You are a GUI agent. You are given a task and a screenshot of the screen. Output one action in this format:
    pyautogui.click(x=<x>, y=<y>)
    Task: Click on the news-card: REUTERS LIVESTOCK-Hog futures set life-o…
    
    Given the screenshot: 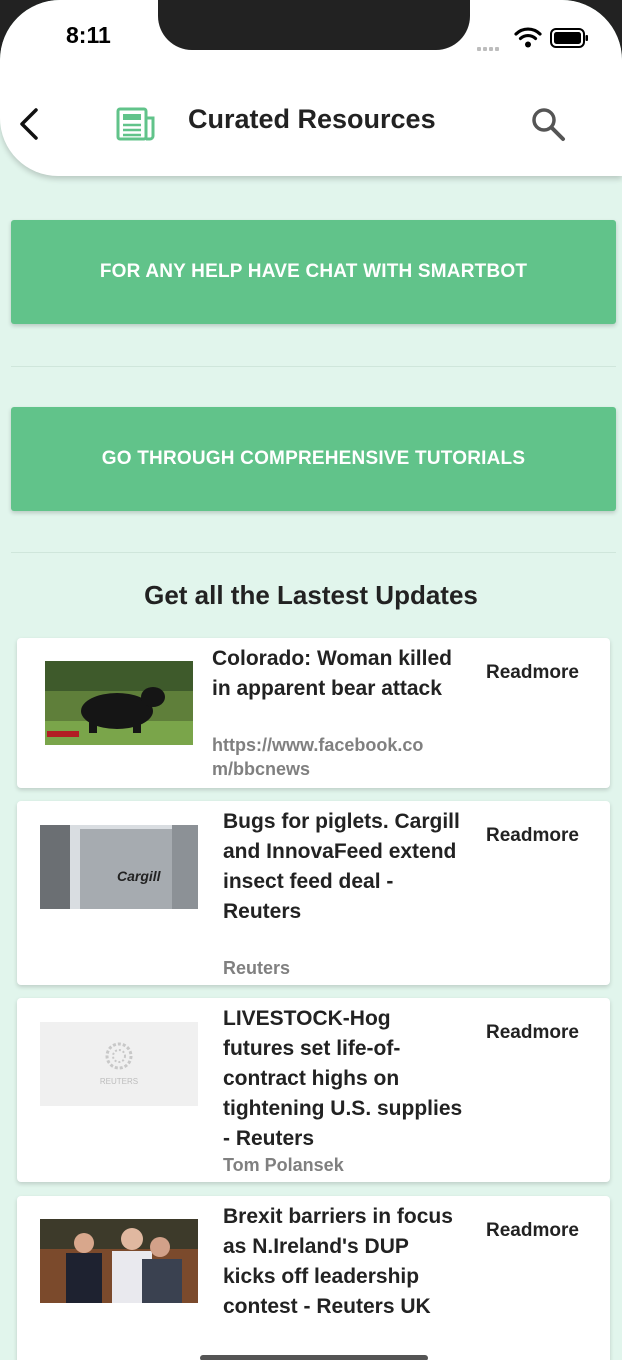 What is the action you would take?
    pyautogui.click(x=313, y=1090)
    